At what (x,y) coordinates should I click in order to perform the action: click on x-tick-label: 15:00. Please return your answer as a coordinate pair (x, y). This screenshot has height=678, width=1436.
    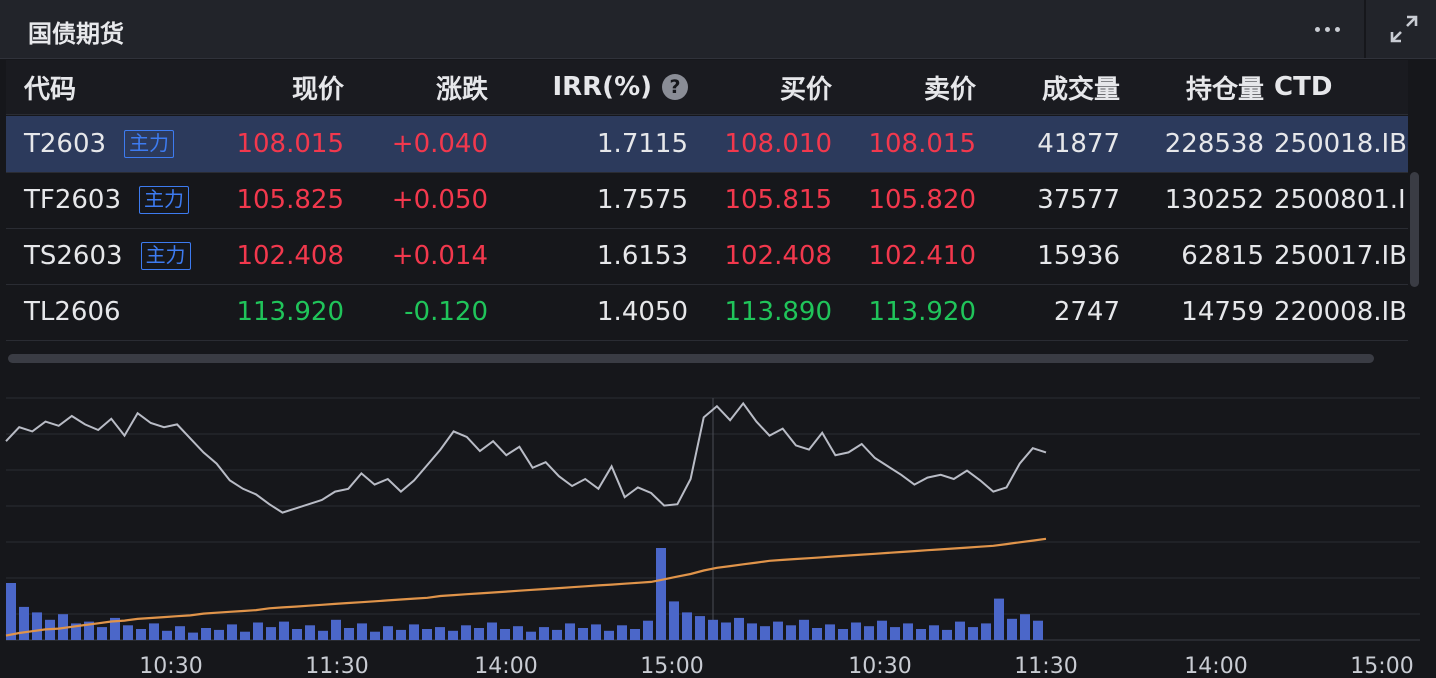
    Looking at the image, I should click on (1381, 666).